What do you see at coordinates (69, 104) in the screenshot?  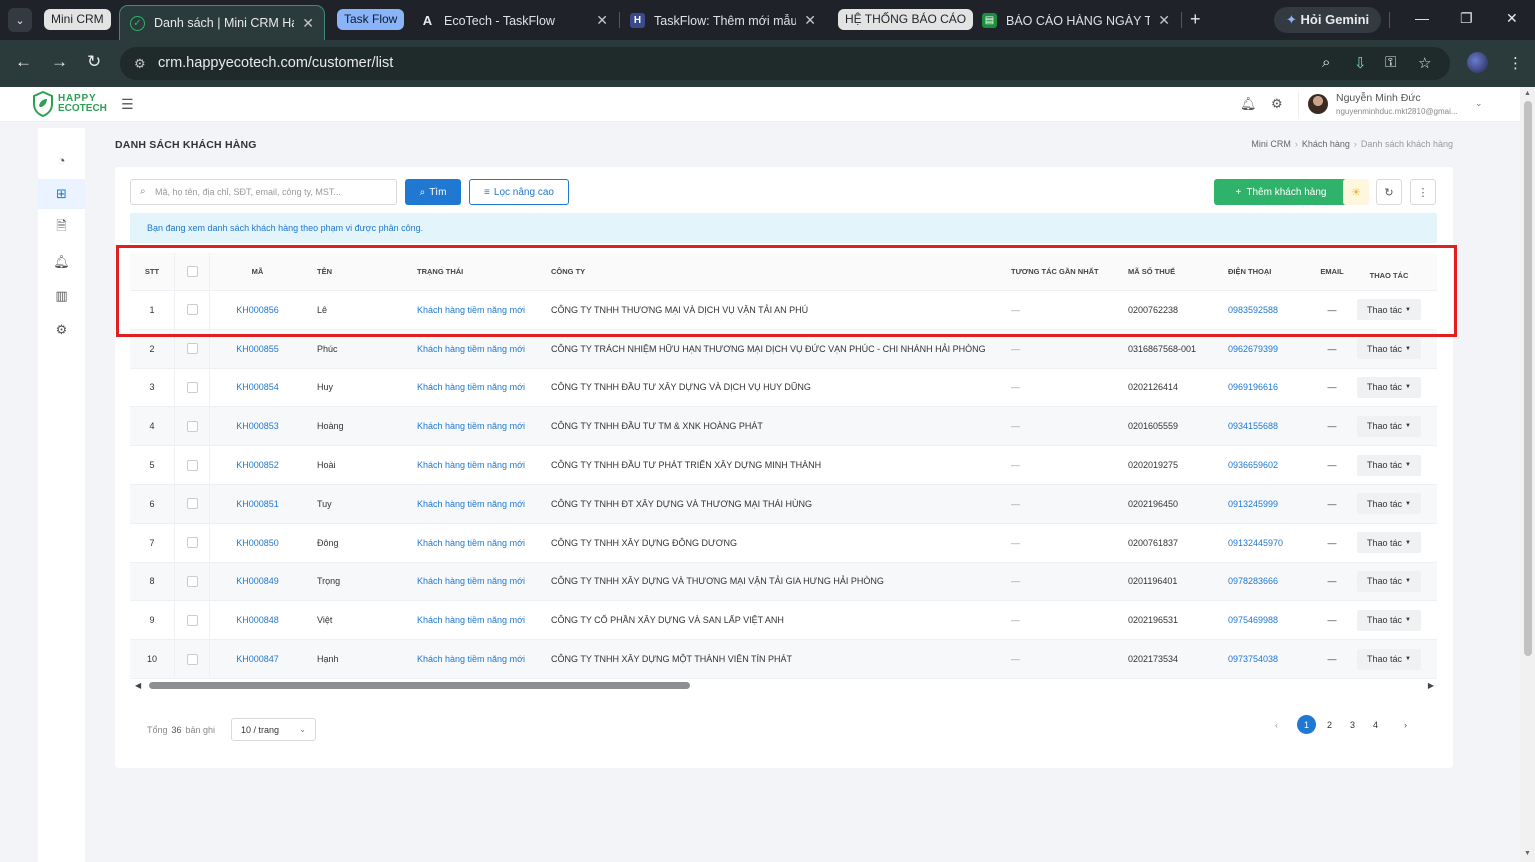 I see `happy-ecotech-logo: HAPPY ECOTECH` at bounding box center [69, 104].